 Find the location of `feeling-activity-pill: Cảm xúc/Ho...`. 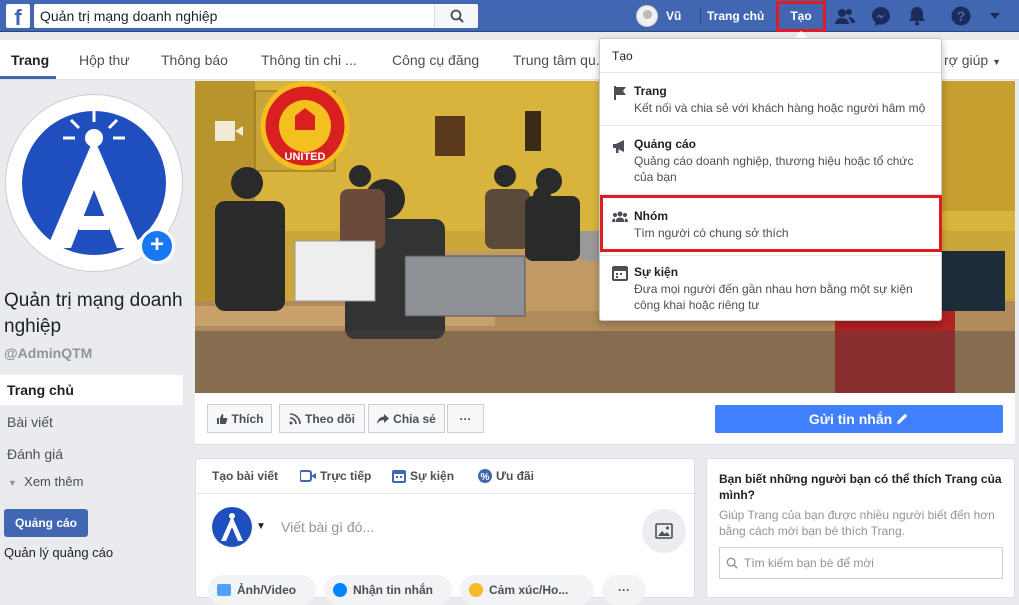

feeling-activity-pill: Cảm xúc/Ho... is located at coordinates (527, 590).